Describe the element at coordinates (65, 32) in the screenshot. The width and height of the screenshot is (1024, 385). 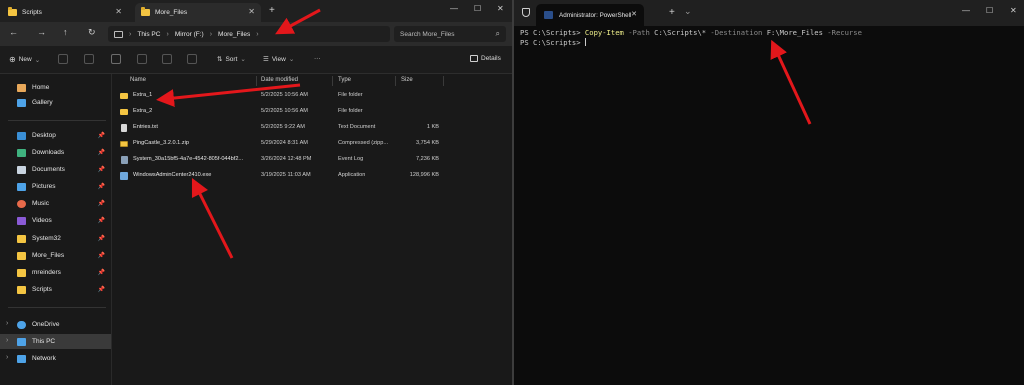
I see `up-icon: ↑` at that location.